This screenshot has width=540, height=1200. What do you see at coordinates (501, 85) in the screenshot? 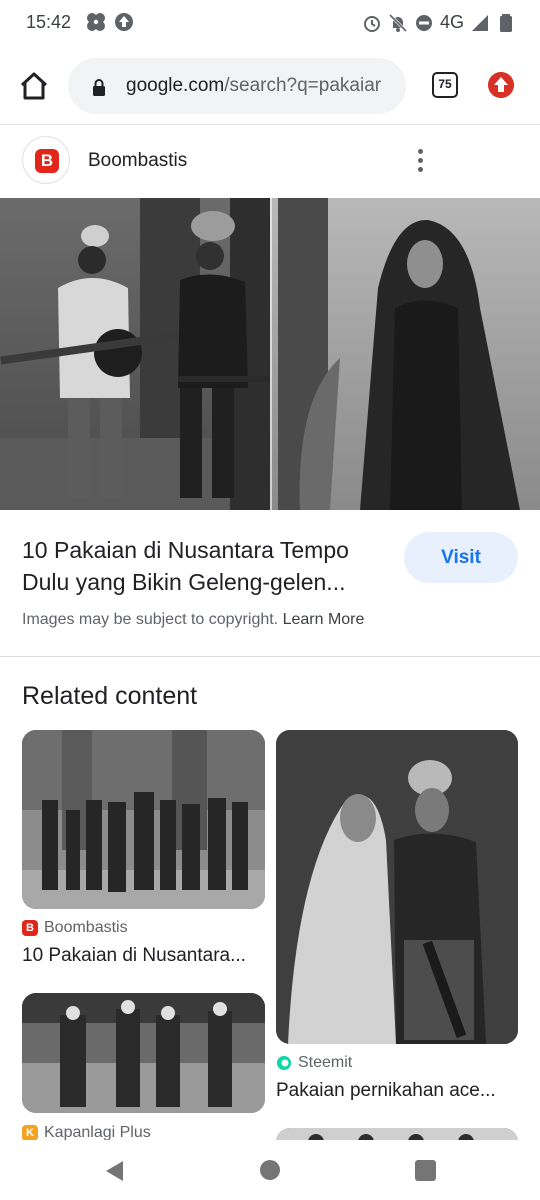
I see `update-available-icon` at bounding box center [501, 85].